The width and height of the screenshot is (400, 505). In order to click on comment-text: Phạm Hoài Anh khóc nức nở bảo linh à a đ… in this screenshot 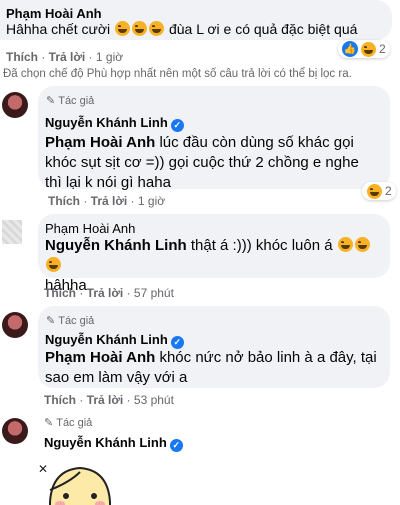, I will do `click(214, 368)`.